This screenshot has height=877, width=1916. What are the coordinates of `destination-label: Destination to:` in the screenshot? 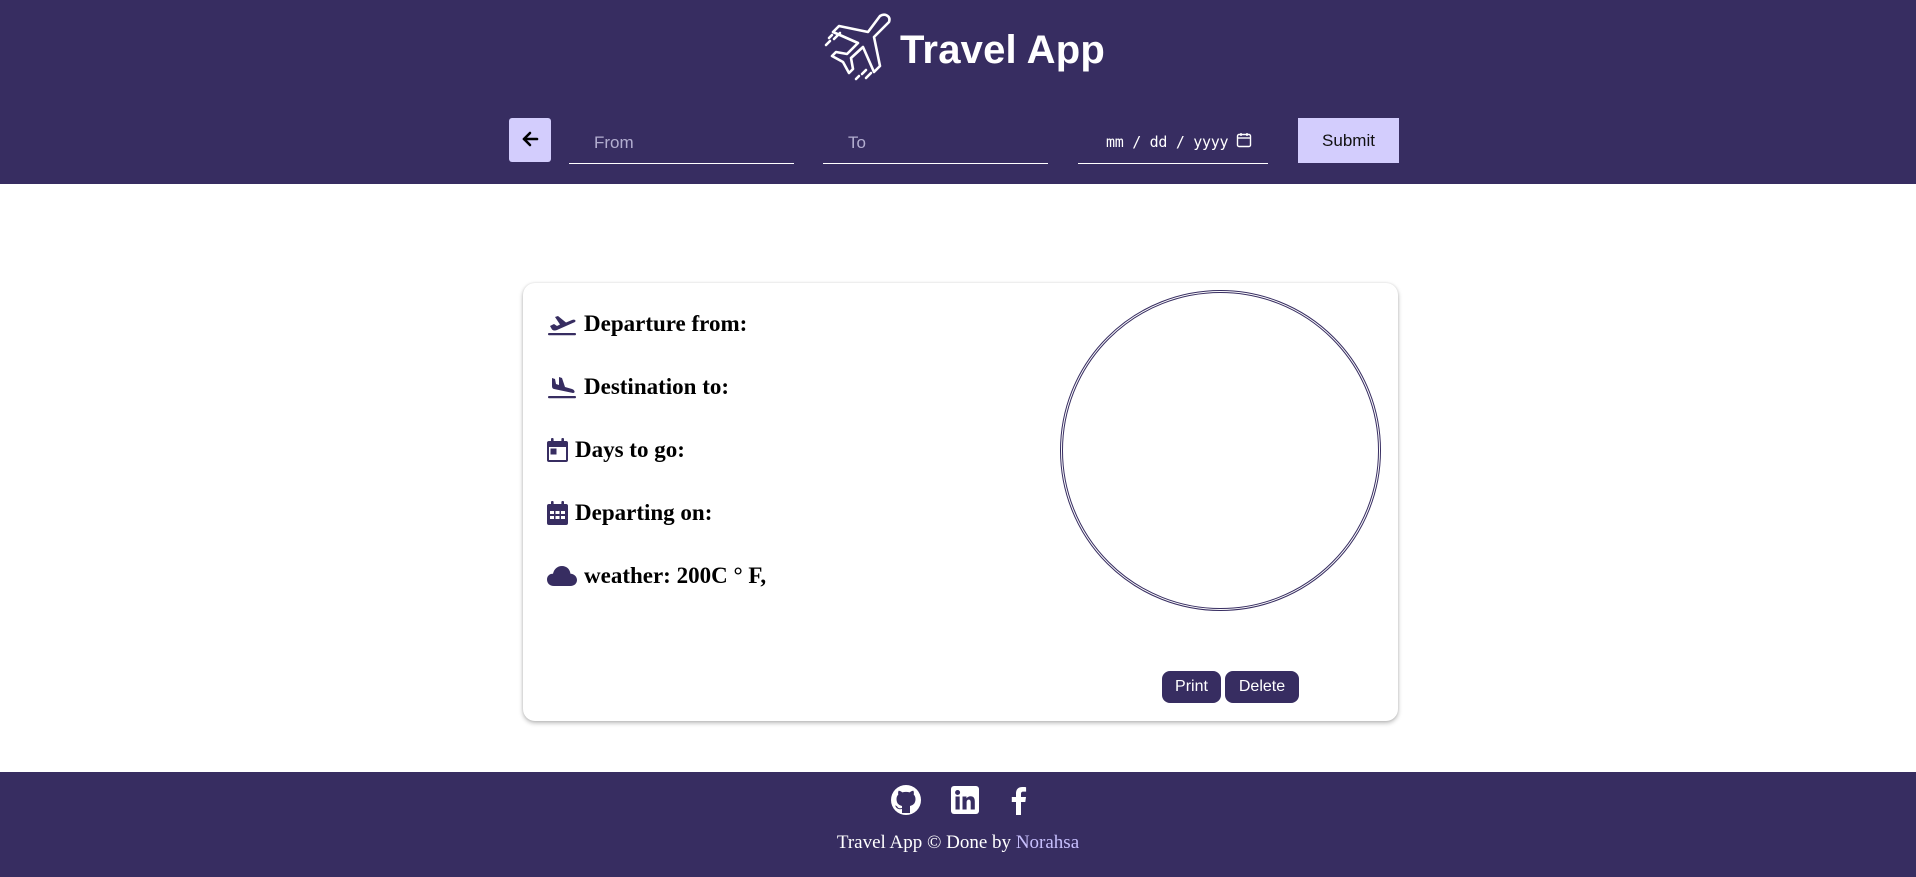 It's located at (657, 386).